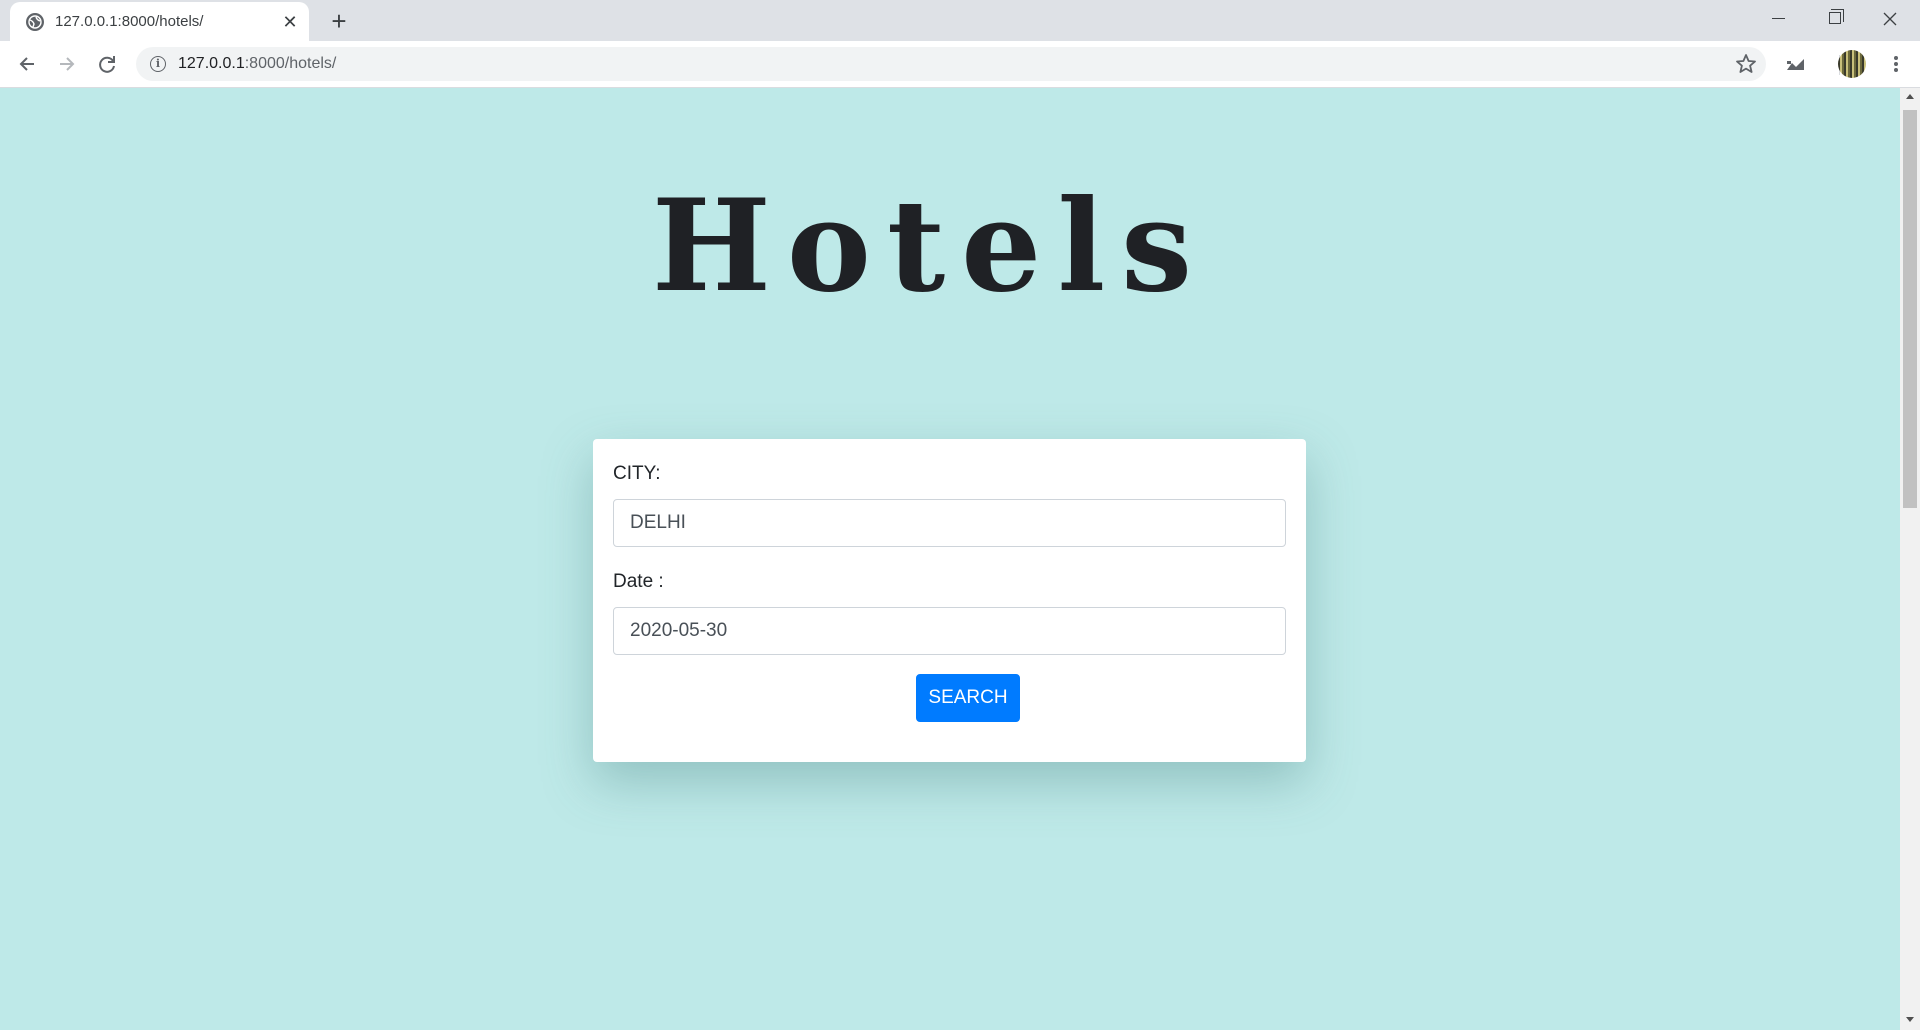  Describe the element at coordinates (129, 21) in the screenshot. I see `tab-title: 127.0.0.1:8000/hotels/` at that location.